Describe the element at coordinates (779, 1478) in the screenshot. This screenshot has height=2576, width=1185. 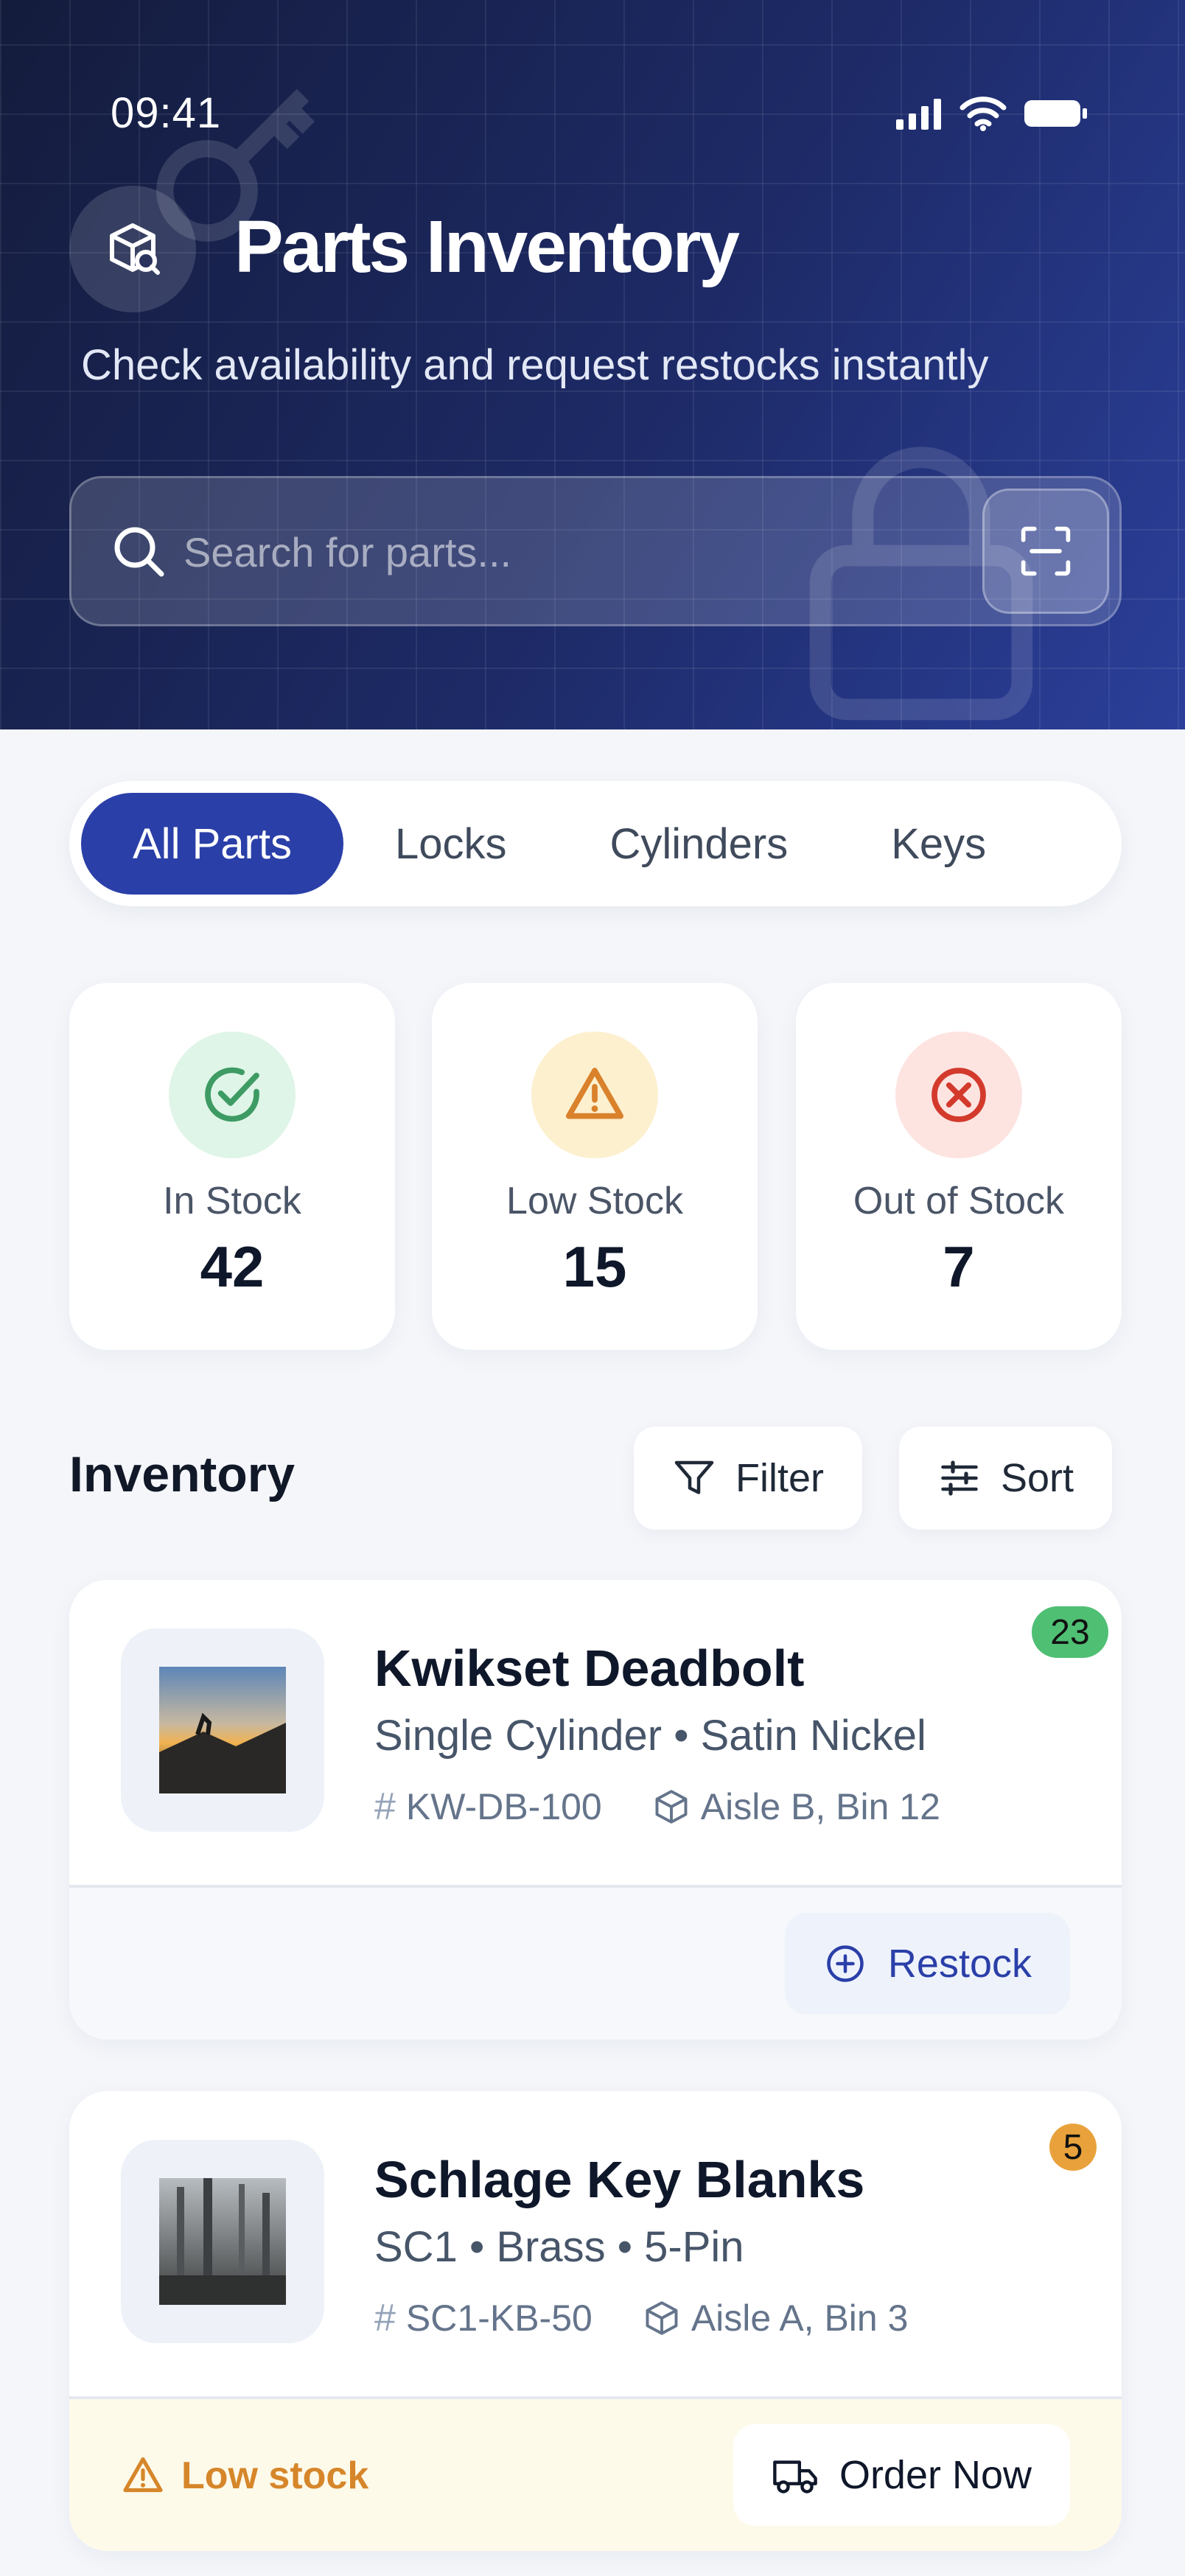
I see `filter-label: Filter` at that location.